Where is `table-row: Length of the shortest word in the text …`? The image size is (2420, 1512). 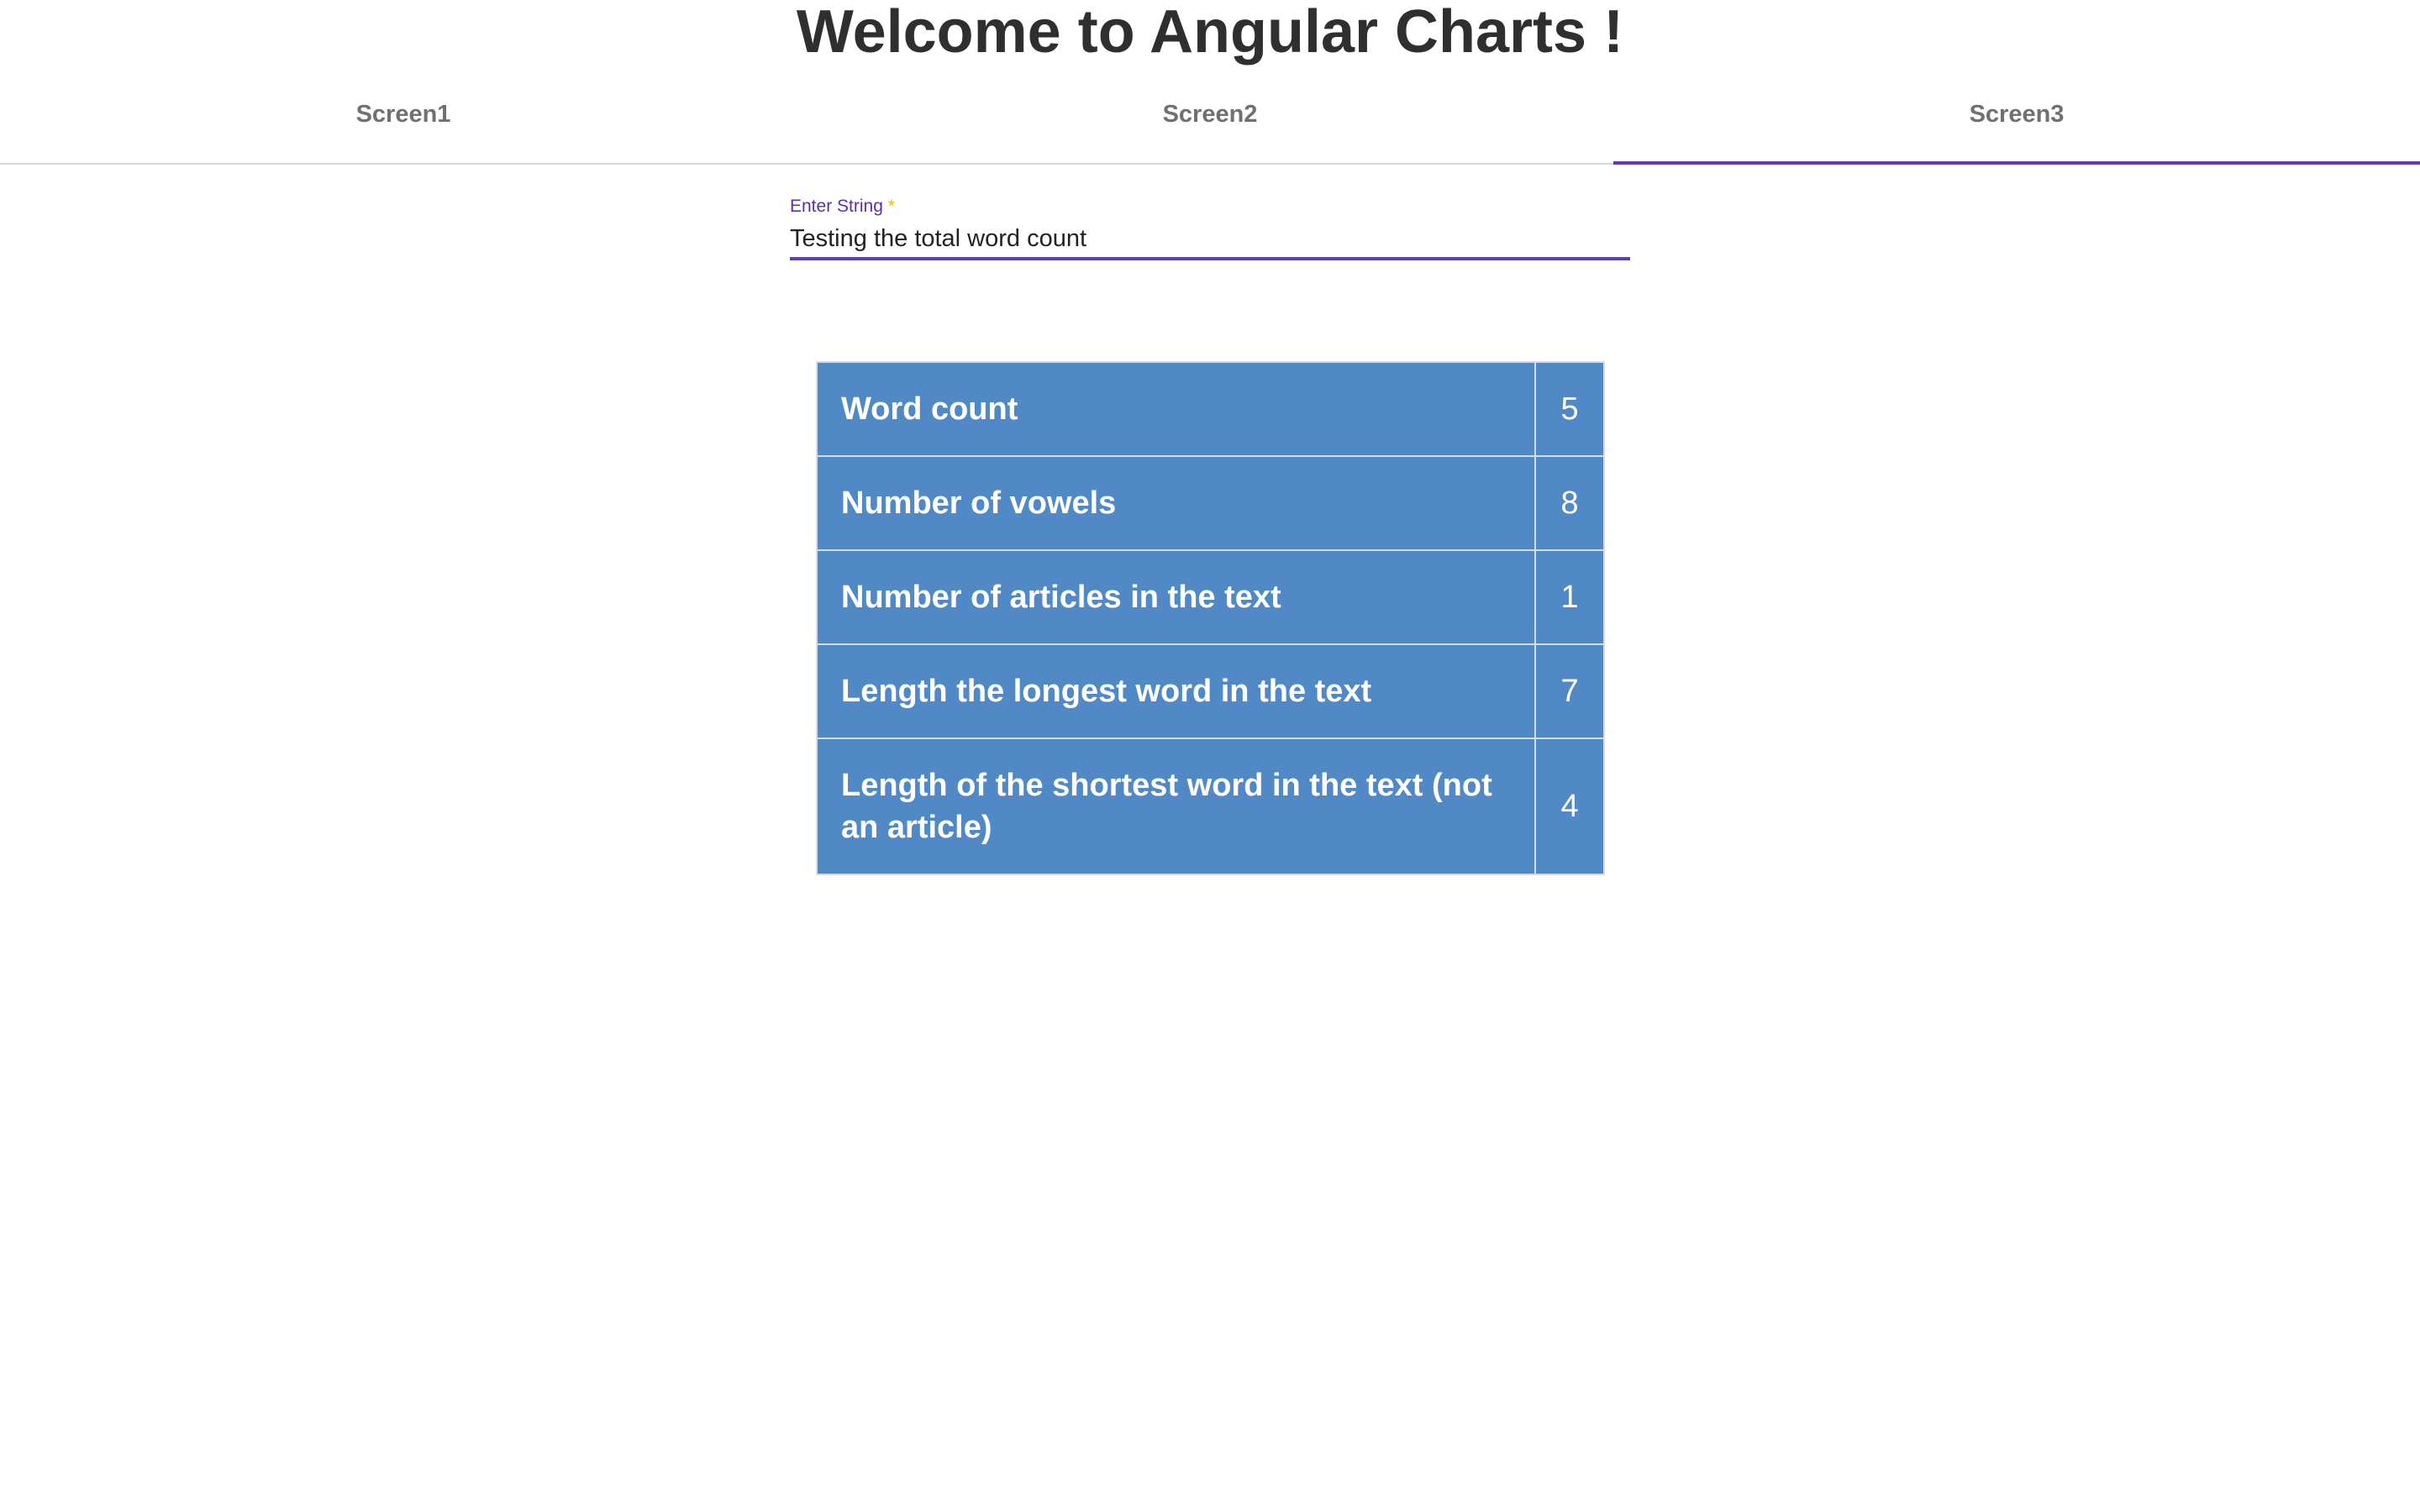
table-row: Length of the shortest word in the text … is located at coordinates (1210, 806).